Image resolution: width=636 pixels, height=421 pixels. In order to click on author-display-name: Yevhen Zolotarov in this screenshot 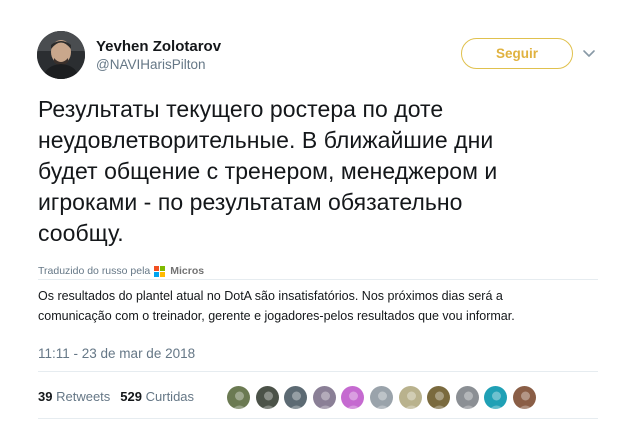, I will do `click(158, 46)`.